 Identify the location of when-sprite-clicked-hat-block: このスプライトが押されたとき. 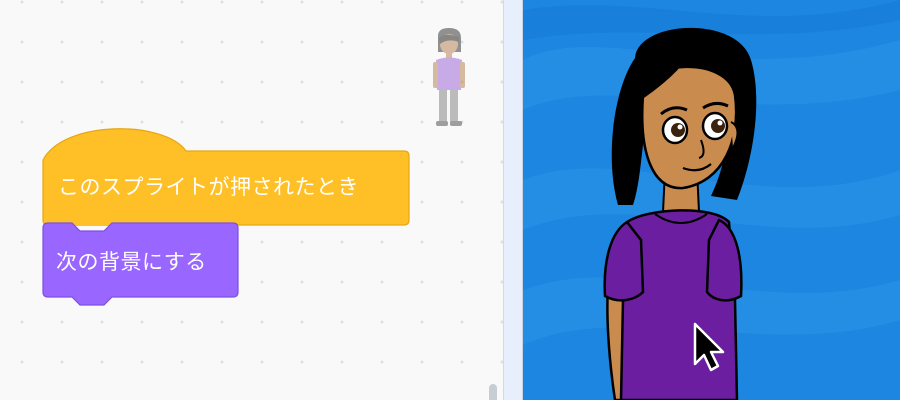
(226, 176).